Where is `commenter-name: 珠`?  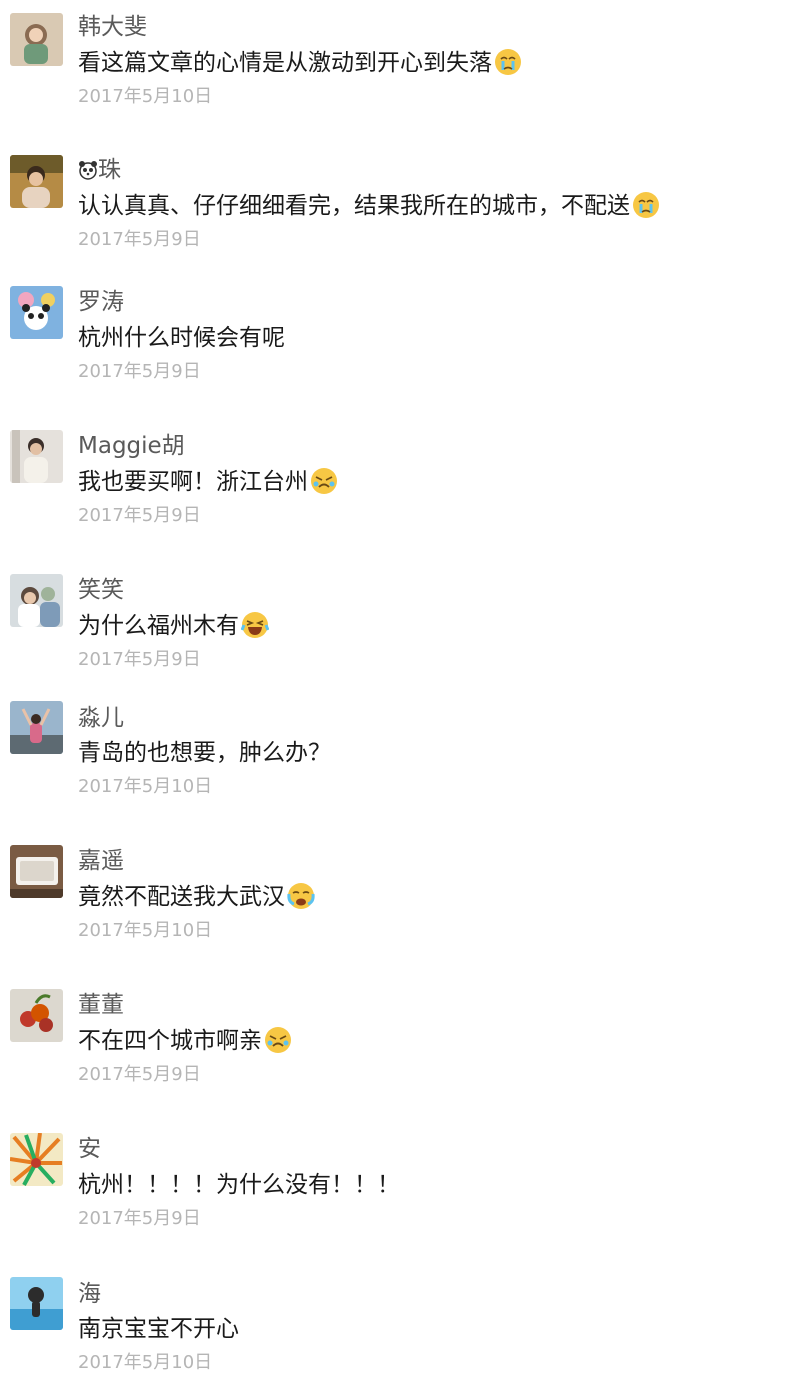
commenter-name: 珠 is located at coordinates (99, 170).